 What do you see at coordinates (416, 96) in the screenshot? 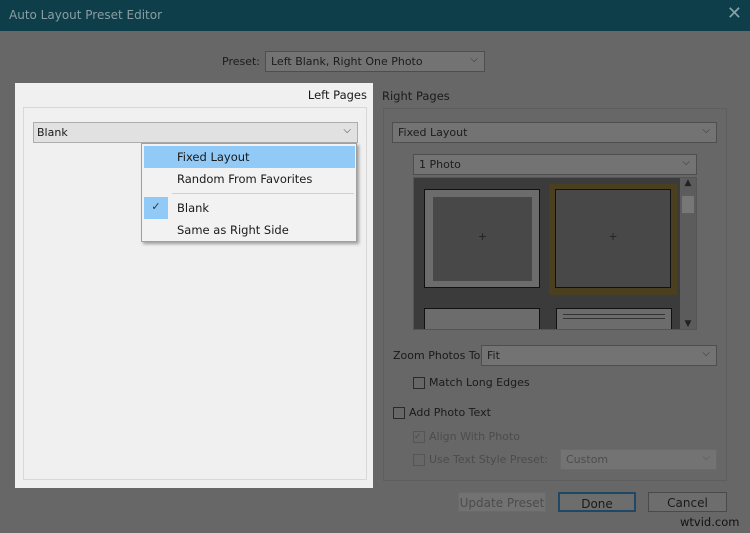
I see `right-pages-title: Right Pages` at bounding box center [416, 96].